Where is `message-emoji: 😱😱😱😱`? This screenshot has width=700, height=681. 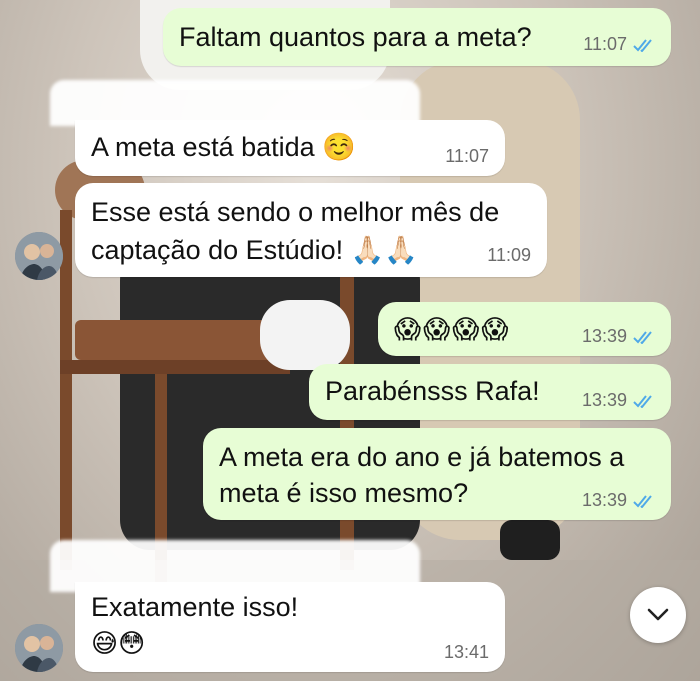
message-emoji: 😱😱😱😱 is located at coordinates (452, 329).